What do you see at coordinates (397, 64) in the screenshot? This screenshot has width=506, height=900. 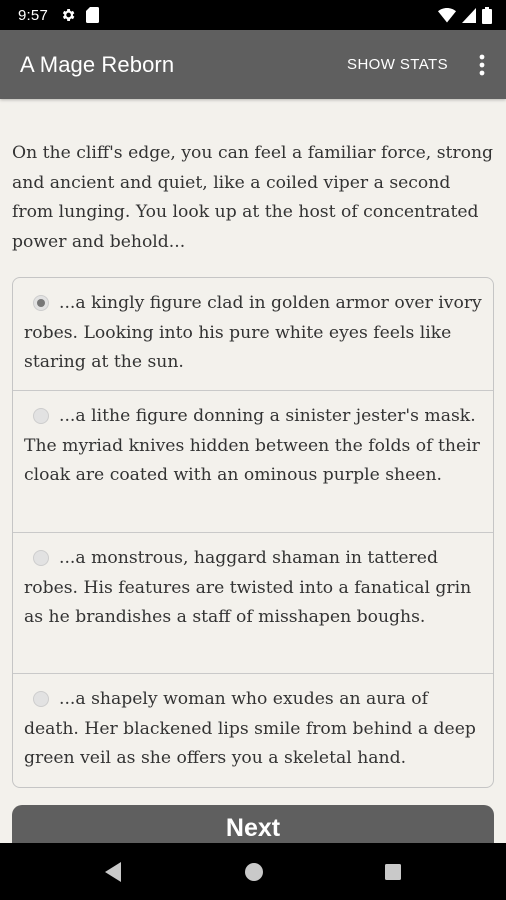 I see `show-stats-button: SHOW STATS` at bounding box center [397, 64].